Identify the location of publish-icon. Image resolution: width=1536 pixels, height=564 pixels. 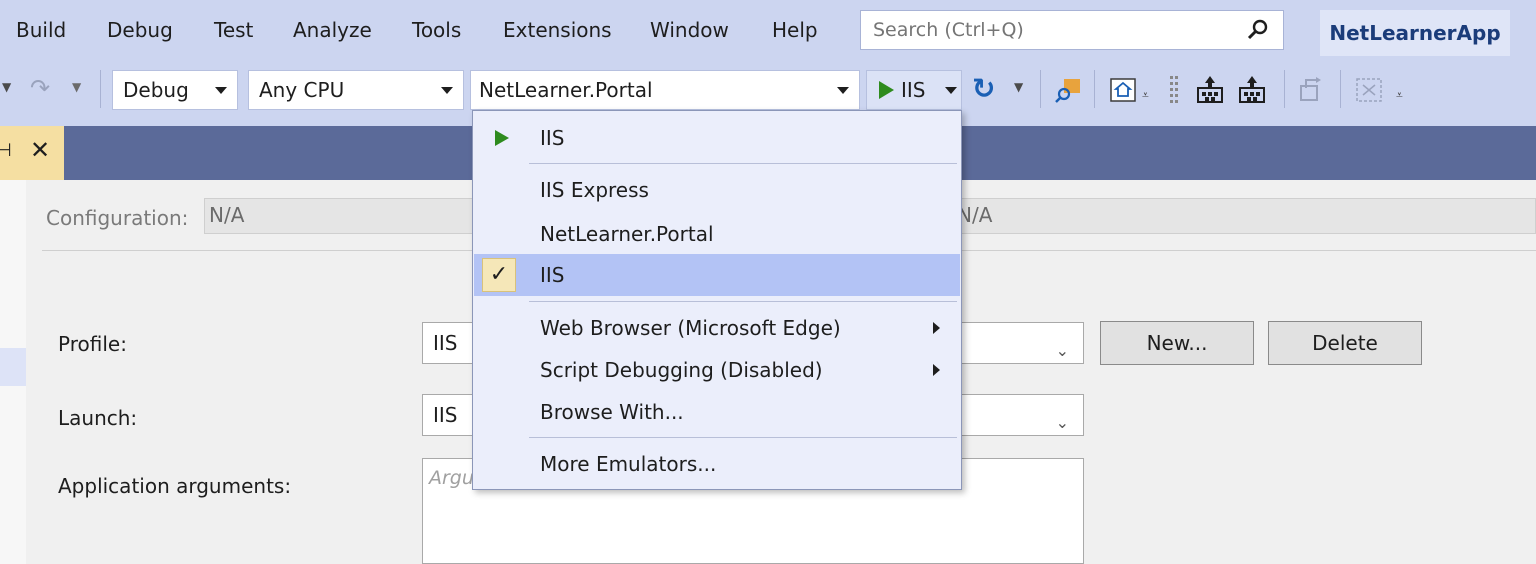
(1210, 90).